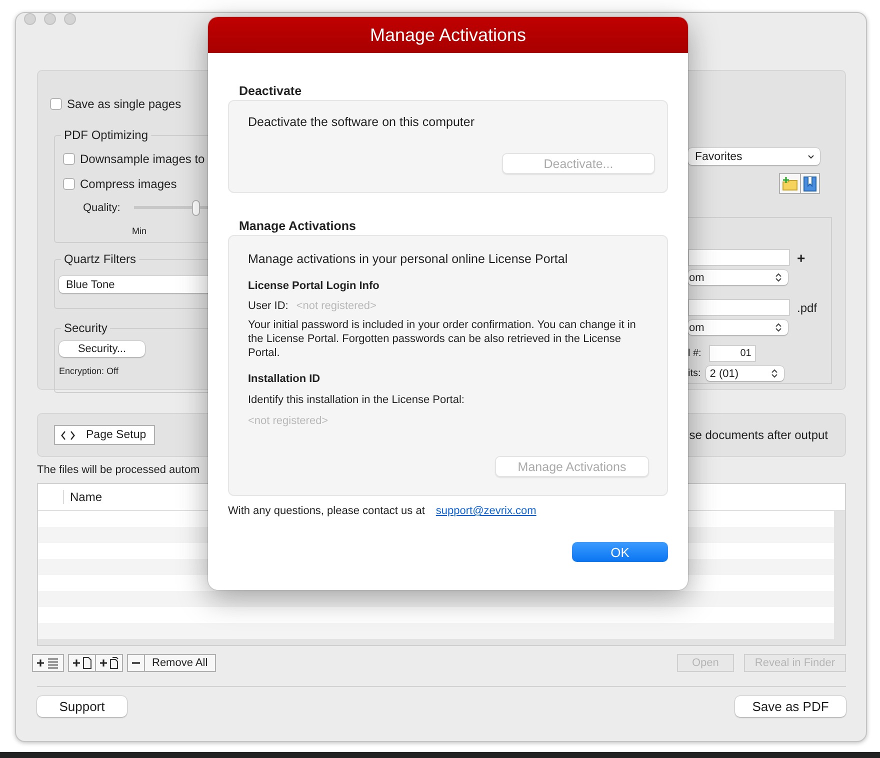 The height and width of the screenshot is (758, 880). What do you see at coordinates (106, 135) in the screenshot?
I see `group-title: PDF Optimizing` at bounding box center [106, 135].